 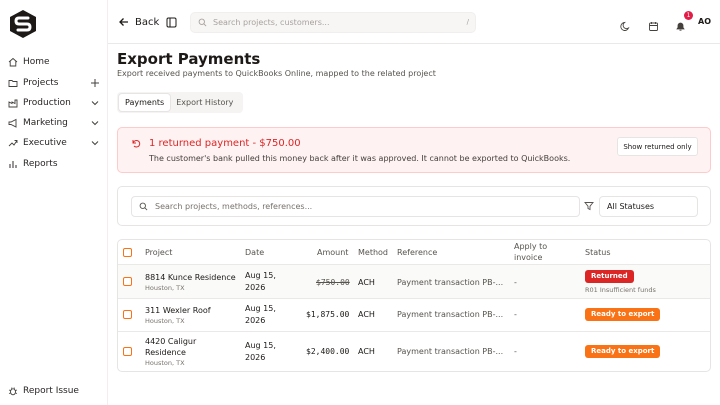 I want to click on back-label: Back, so click(x=147, y=22).